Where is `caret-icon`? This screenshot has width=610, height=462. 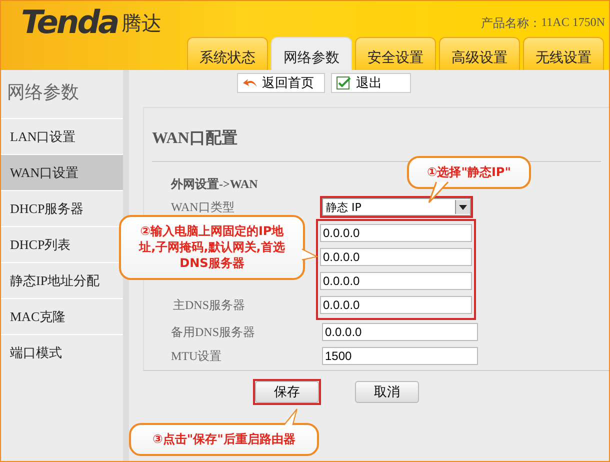 caret-icon is located at coordinates (463, 207).